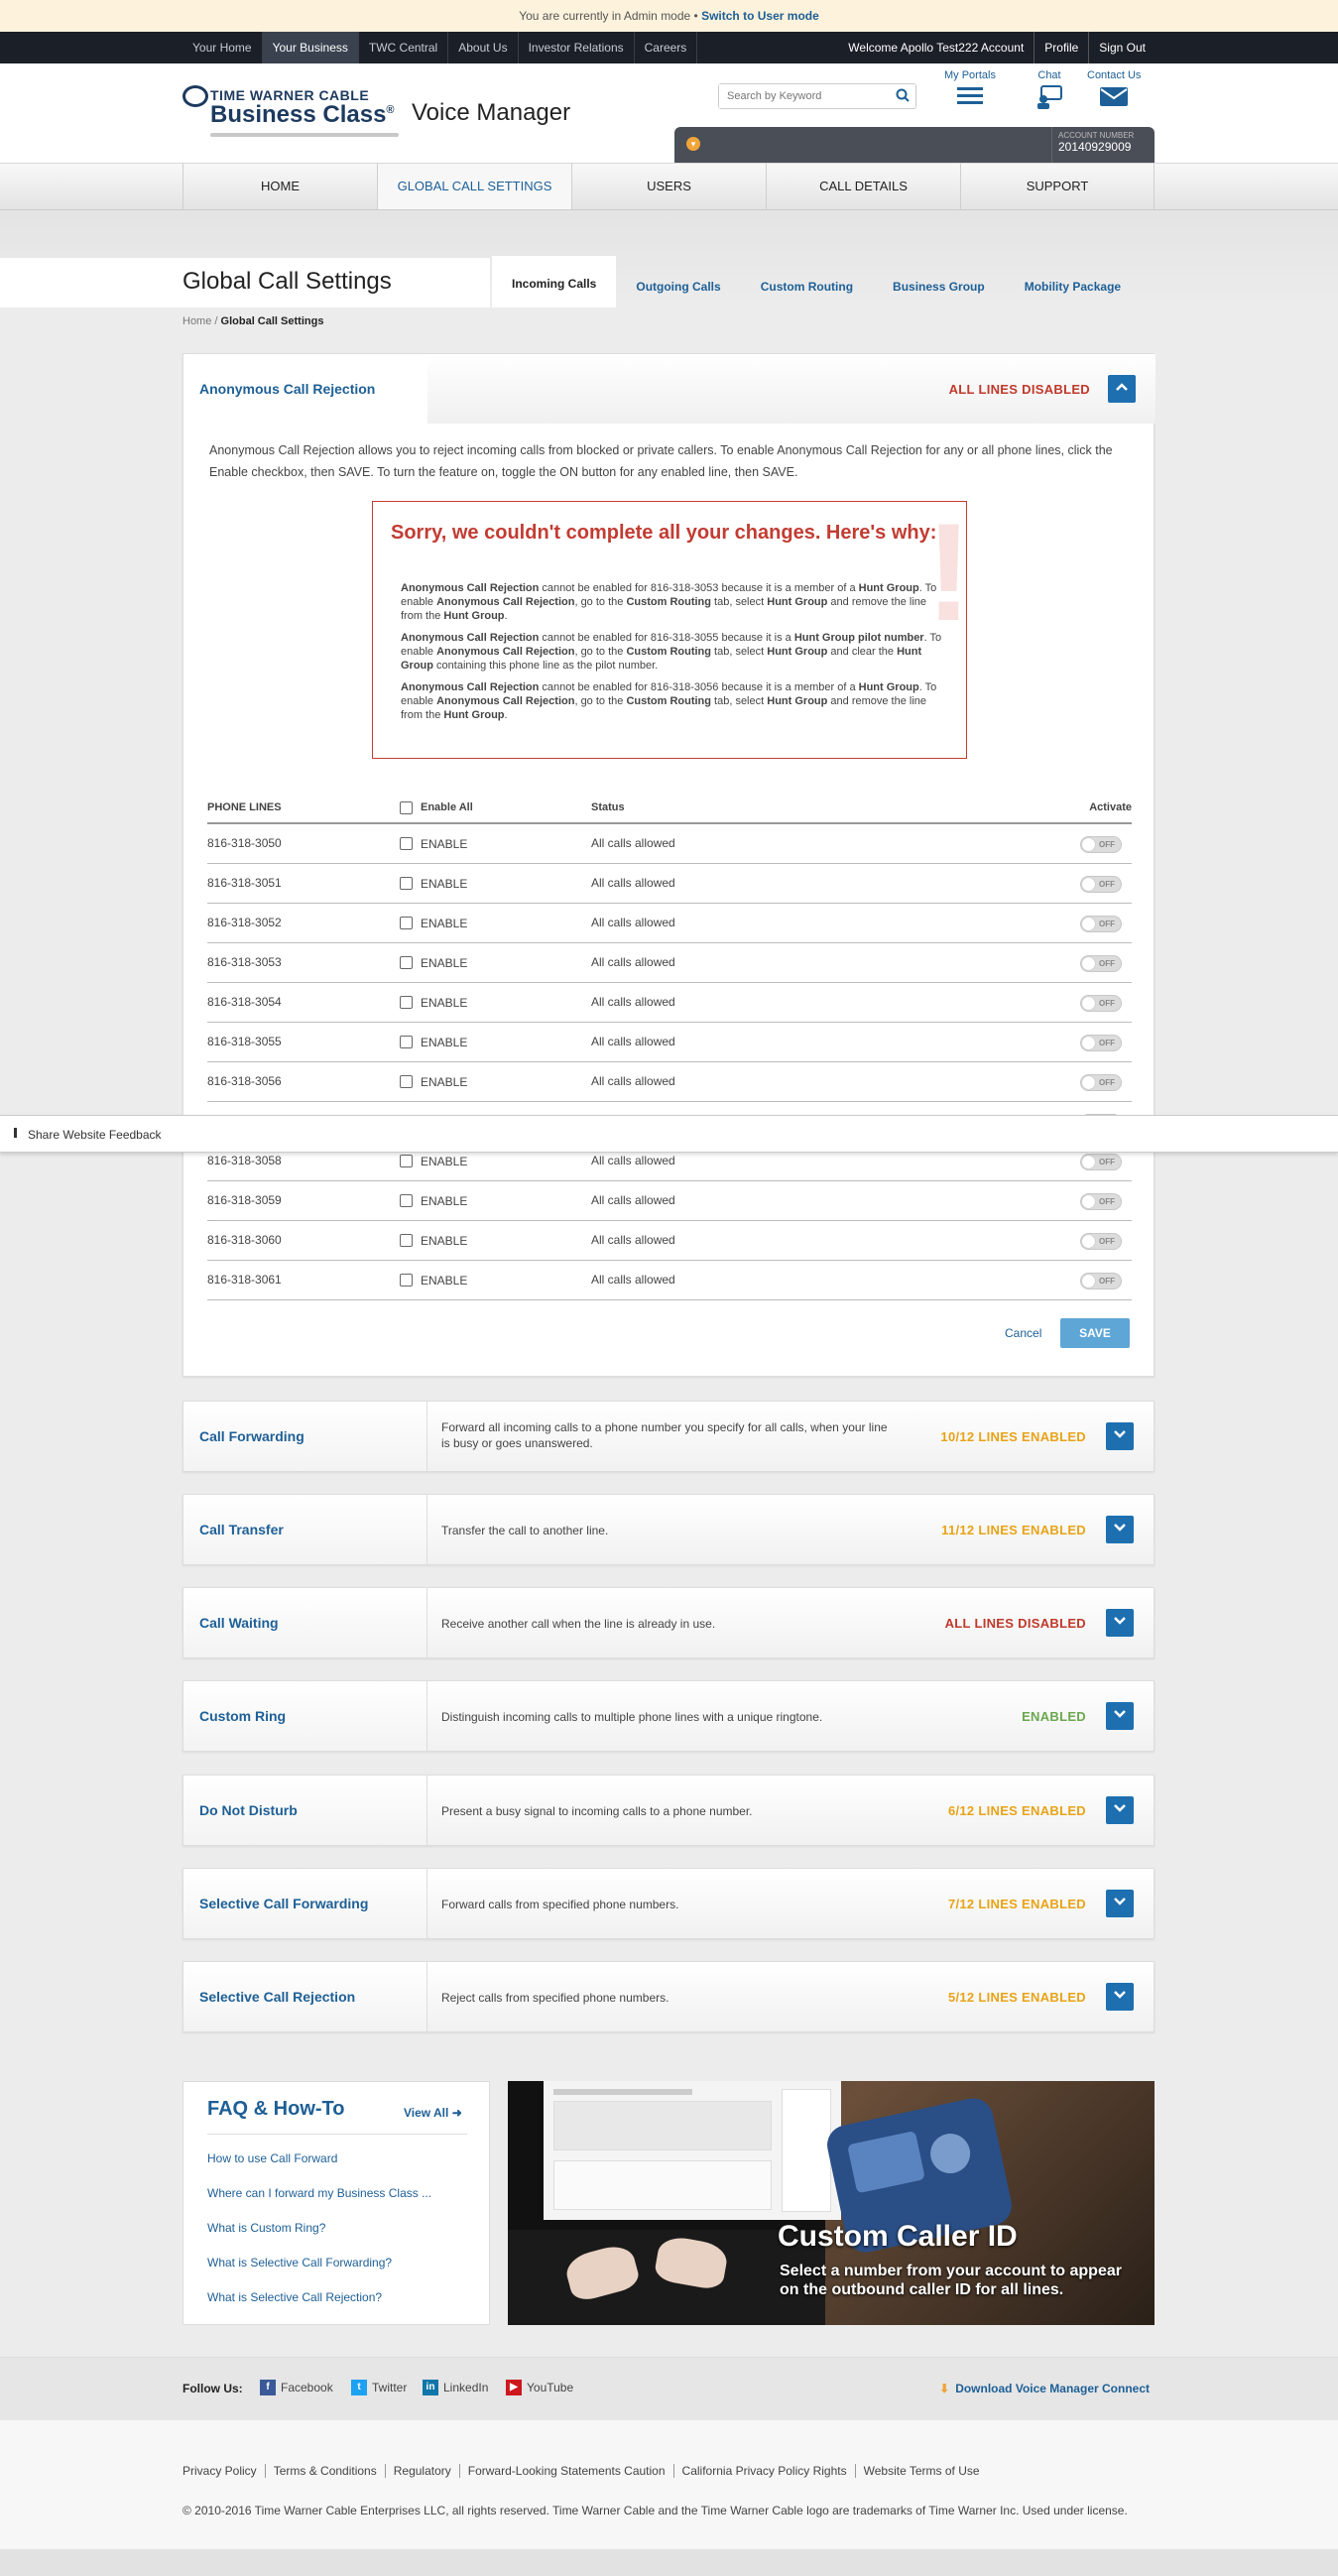 The image size is (1338, 2576). I want to click on feature-title: Call Transfer, so click(305, 1529).